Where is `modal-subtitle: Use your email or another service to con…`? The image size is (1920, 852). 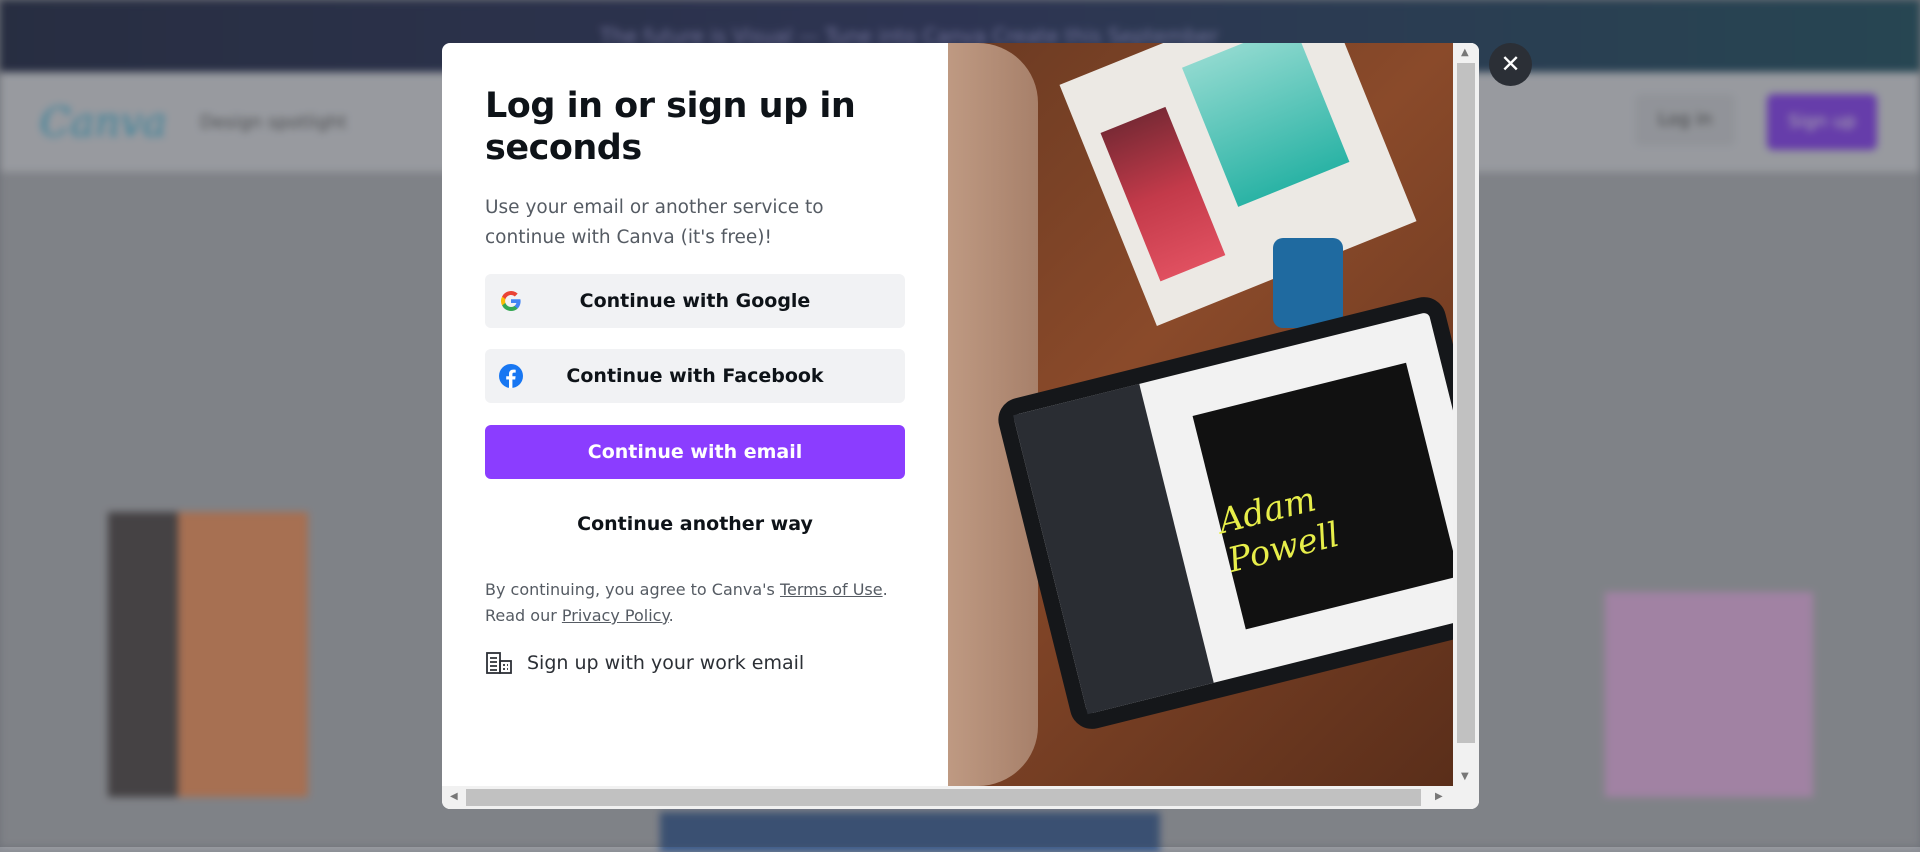 modal-subtitle: Use your email or another service to con… is located at coordinates (654, 222).